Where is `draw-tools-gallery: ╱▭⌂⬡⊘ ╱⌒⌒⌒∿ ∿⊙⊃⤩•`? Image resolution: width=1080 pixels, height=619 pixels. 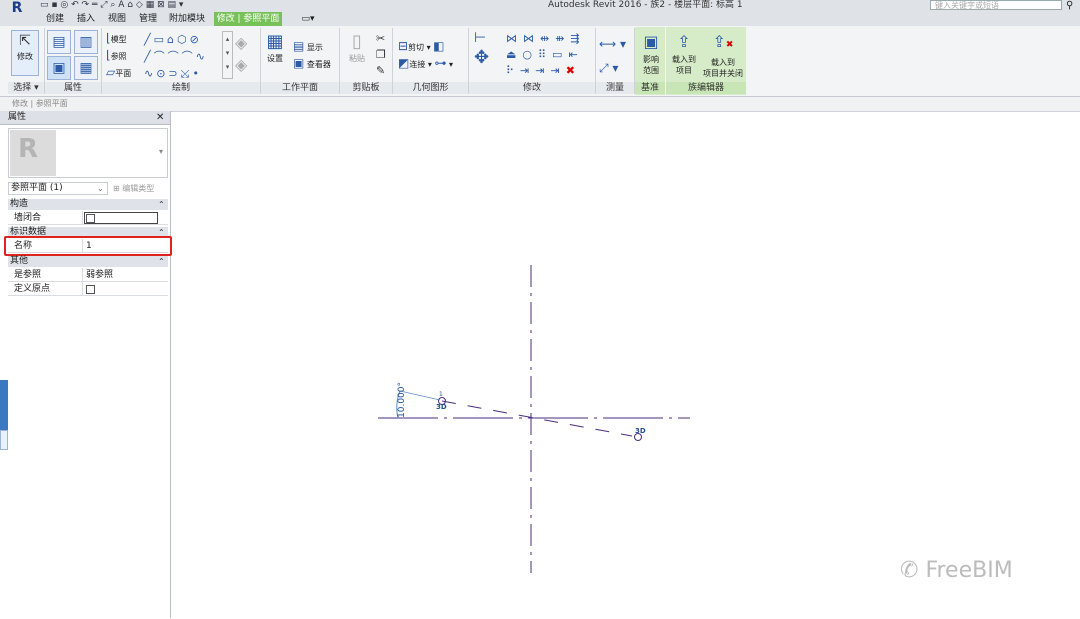 draw-tools-gallery: ╱▭⌂⬡⊘ ╱⌒⌒⌒∿ ∿⊙⊃⤩• is located at coordinates (176, 56).